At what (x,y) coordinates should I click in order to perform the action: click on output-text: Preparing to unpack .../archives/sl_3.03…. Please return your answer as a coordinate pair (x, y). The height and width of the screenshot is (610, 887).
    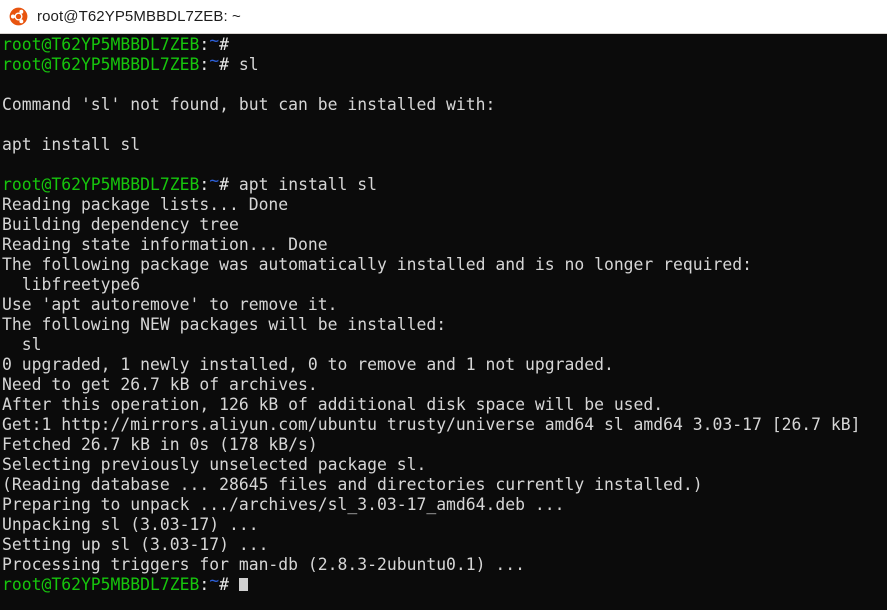
    Looking at the image, I should click on (283, 504).